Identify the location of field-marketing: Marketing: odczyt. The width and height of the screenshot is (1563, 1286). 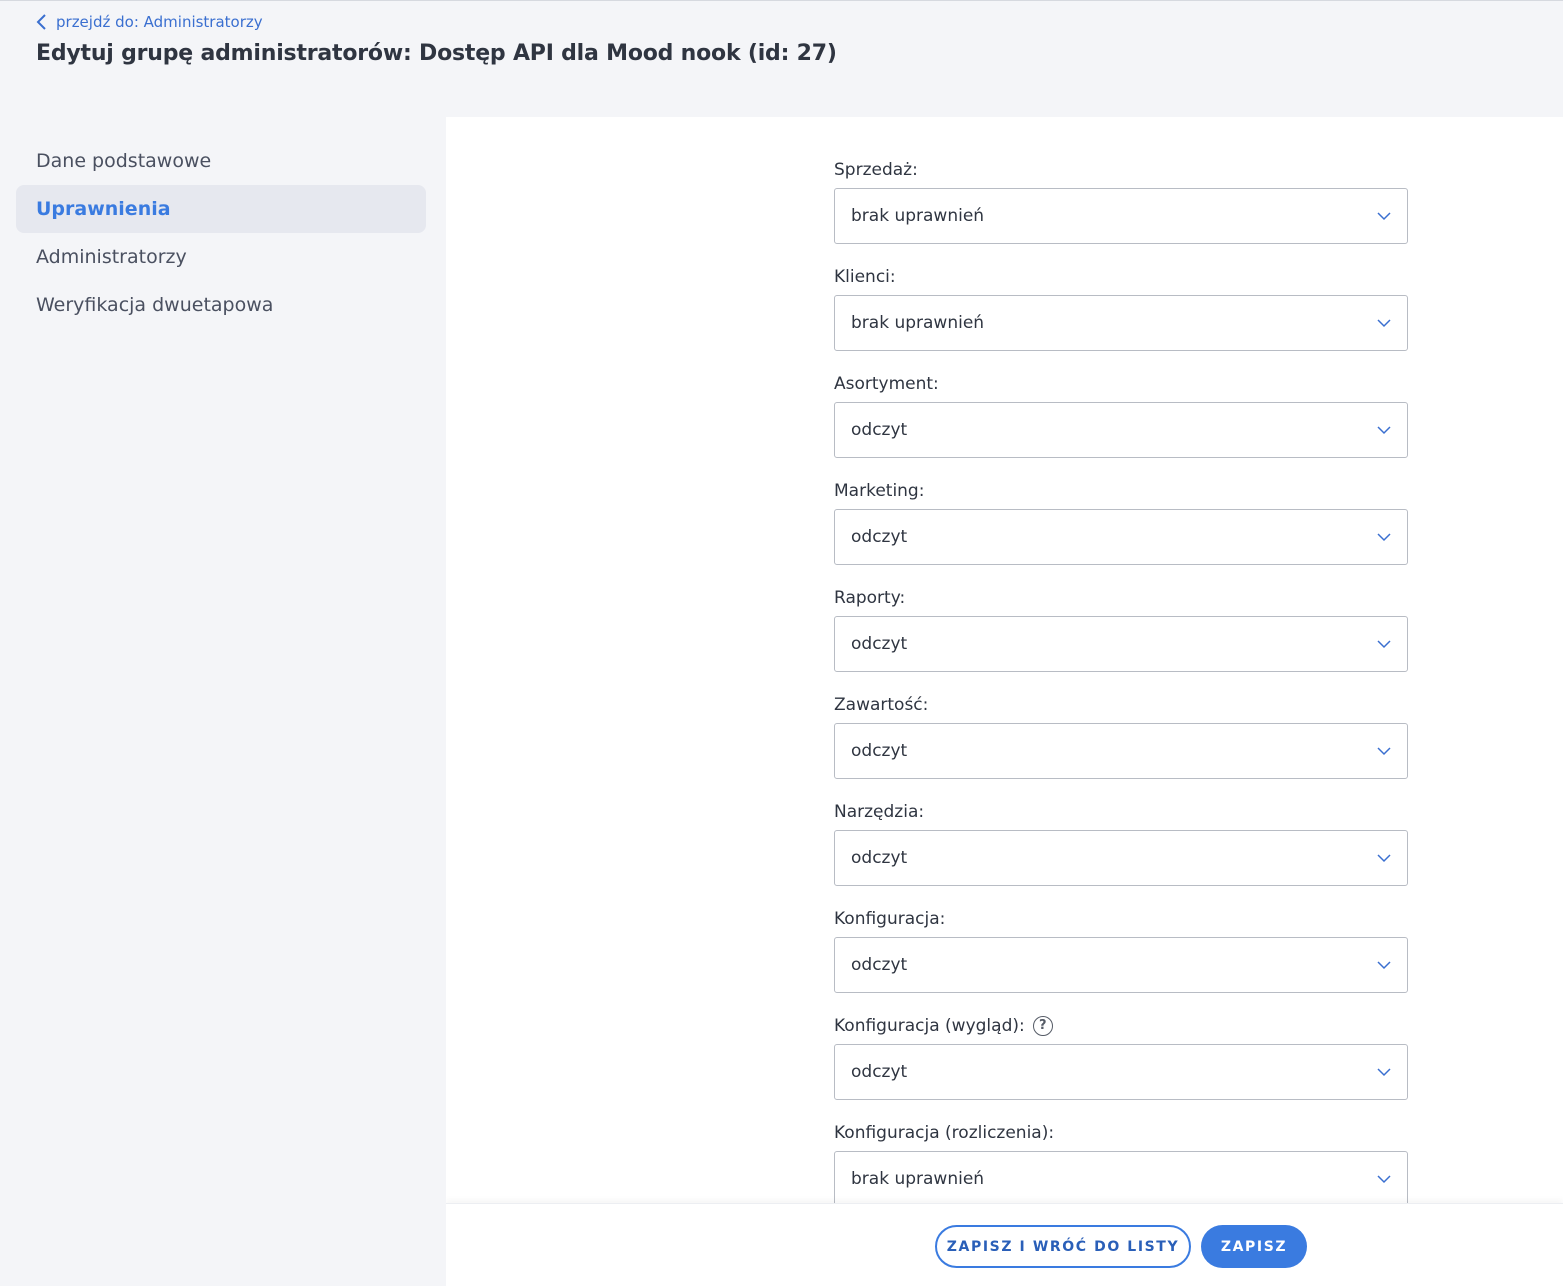
(1121, 533).